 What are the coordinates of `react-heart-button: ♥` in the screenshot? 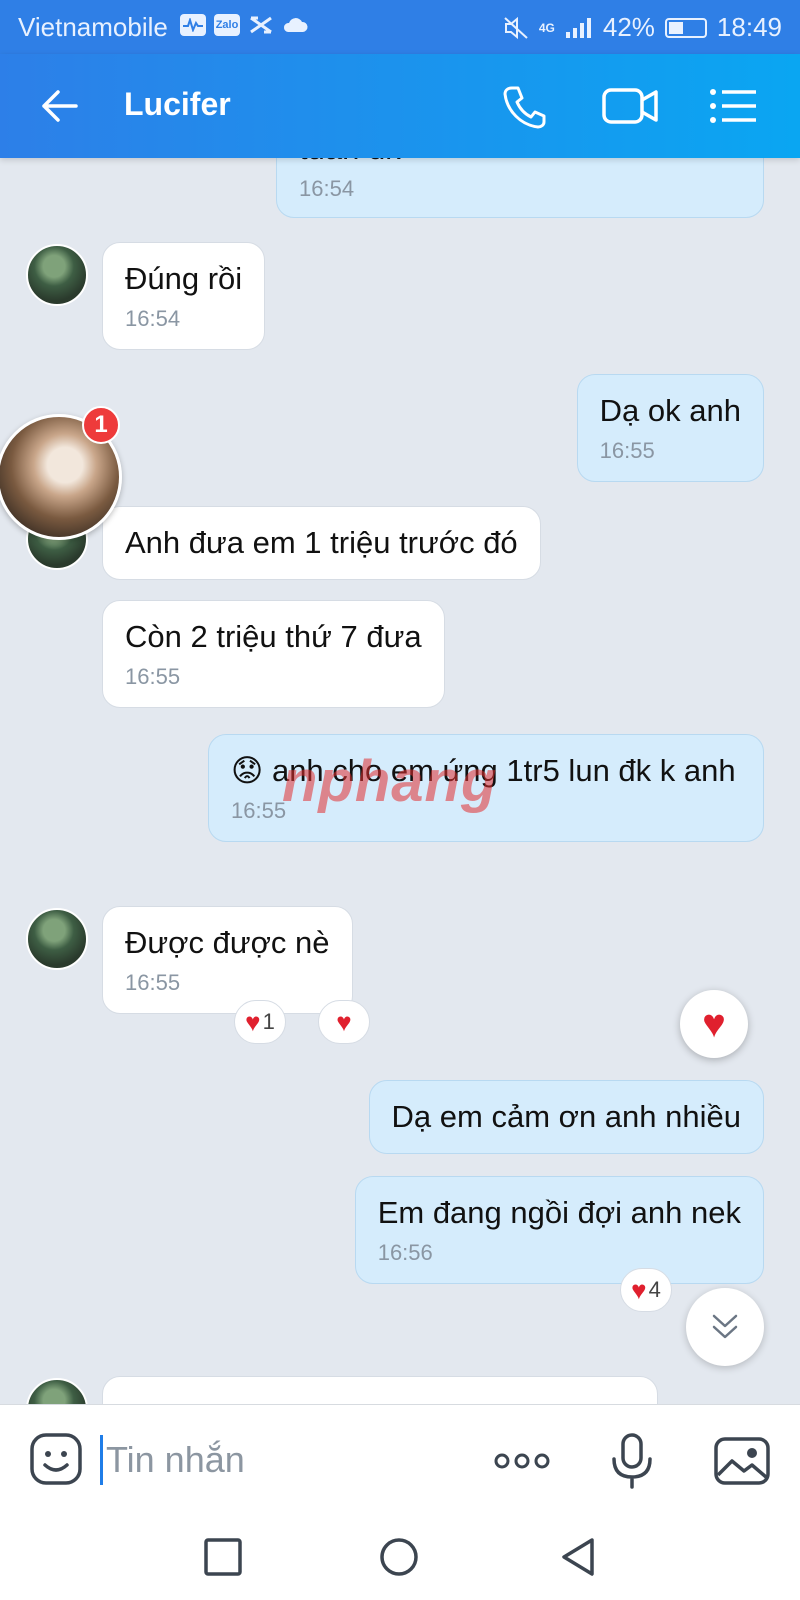 It's located at (344, 1022).